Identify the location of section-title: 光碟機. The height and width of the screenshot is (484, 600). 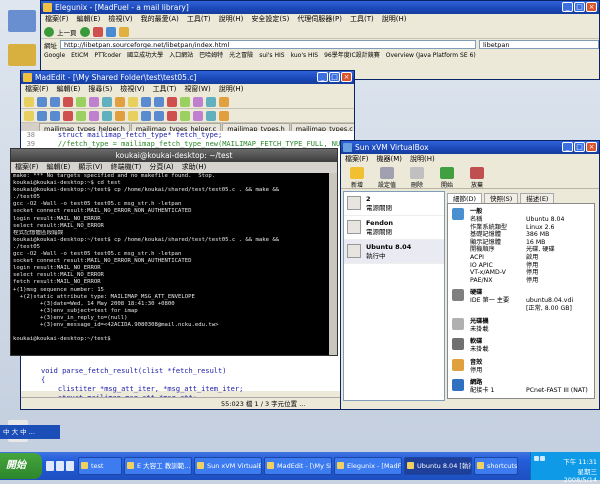
(531, 321).